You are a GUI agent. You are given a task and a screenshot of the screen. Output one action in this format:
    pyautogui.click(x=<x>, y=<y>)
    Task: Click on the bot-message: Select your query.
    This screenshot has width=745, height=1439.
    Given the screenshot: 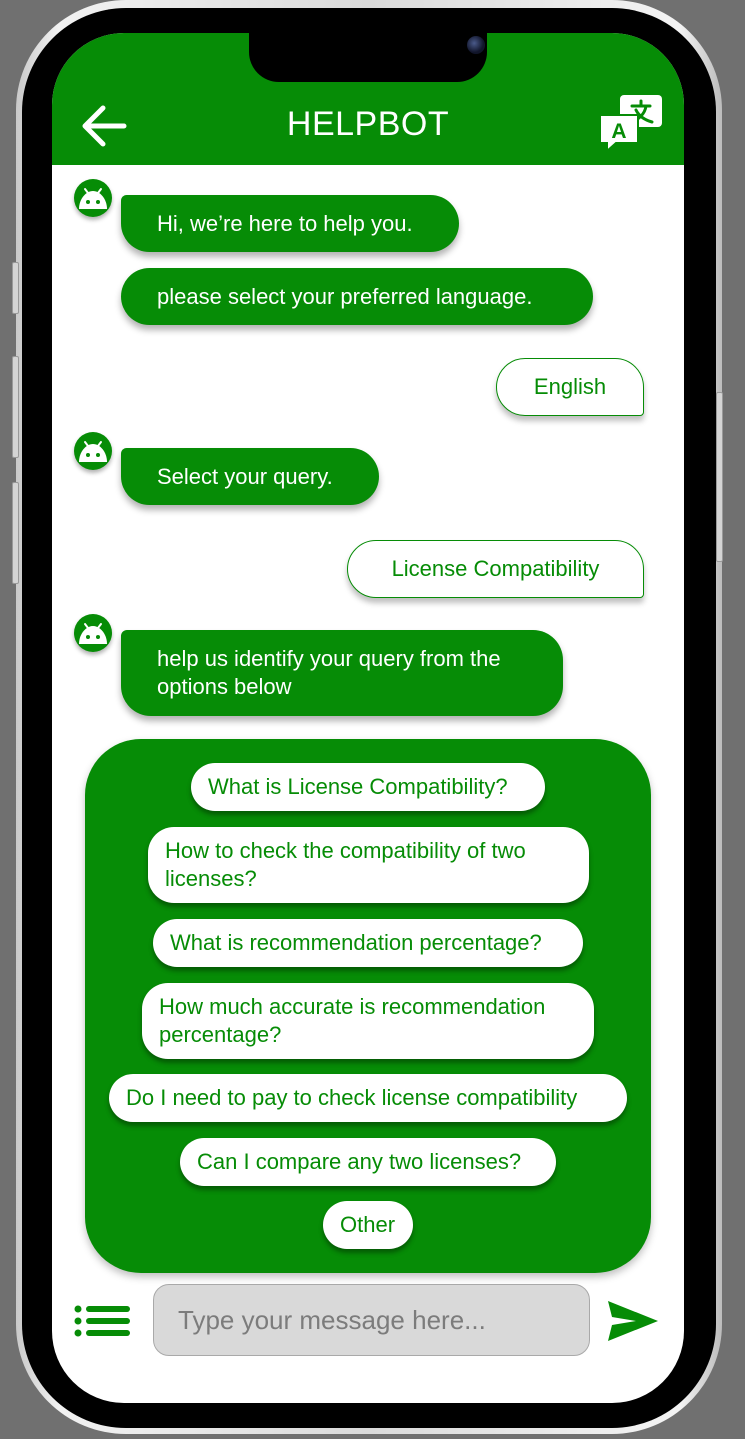 What is the action you would take?
    pyautogui.click(x=250, y=476)
    